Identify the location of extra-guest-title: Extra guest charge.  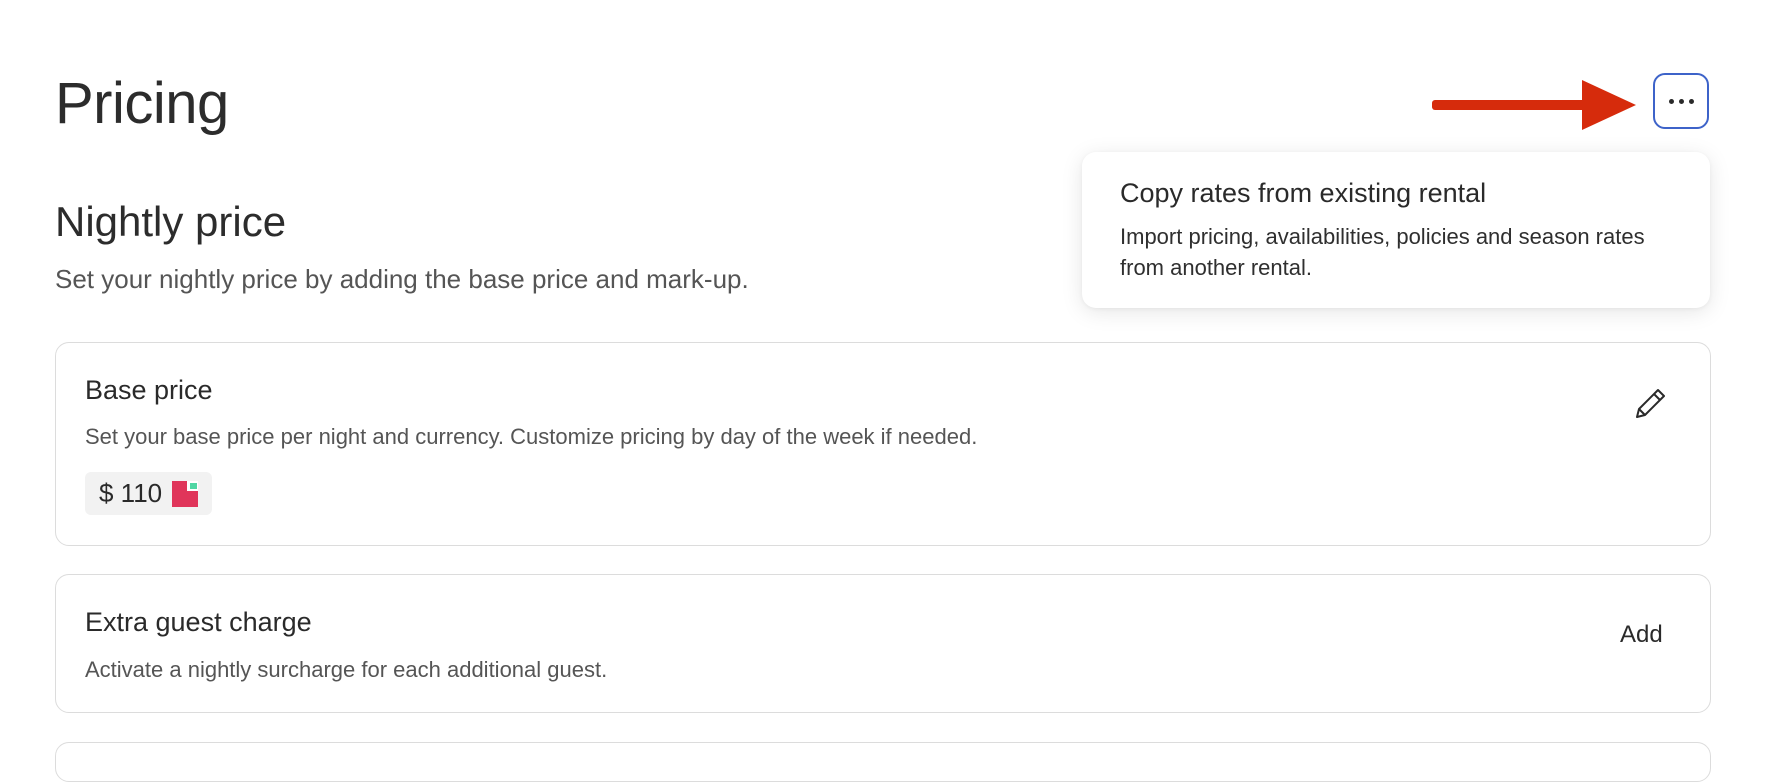
(198, 622).